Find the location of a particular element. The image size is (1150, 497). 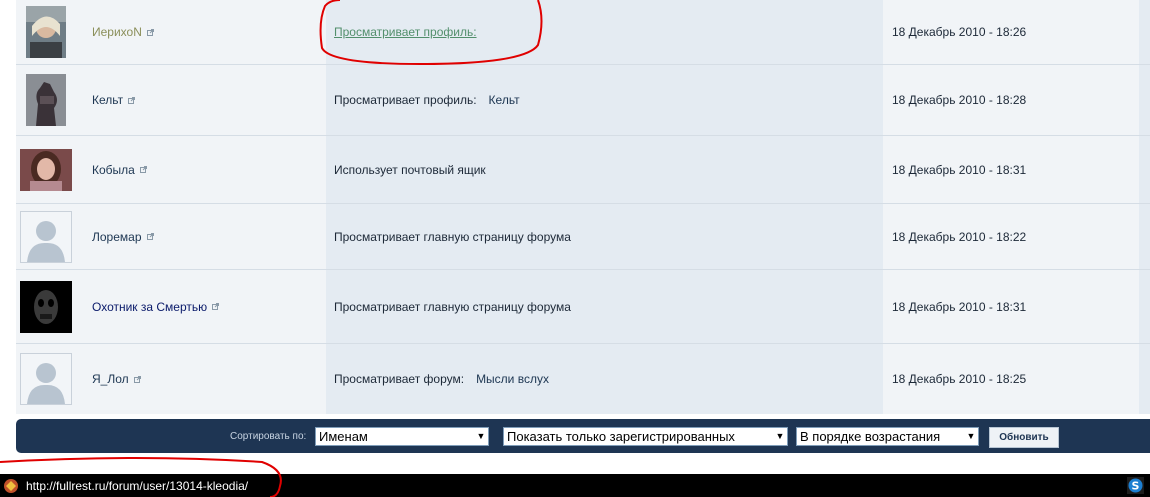

filter-select: Показать только зарегистрированных ▼ is located at coordinates (645, 436).